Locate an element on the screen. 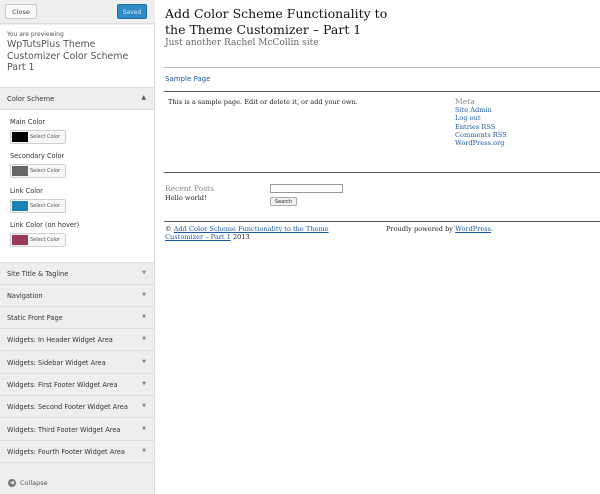 The image size is (600, 494). section-label: Widgets: First Footer Widget Area is located at coordinates (62, 385).